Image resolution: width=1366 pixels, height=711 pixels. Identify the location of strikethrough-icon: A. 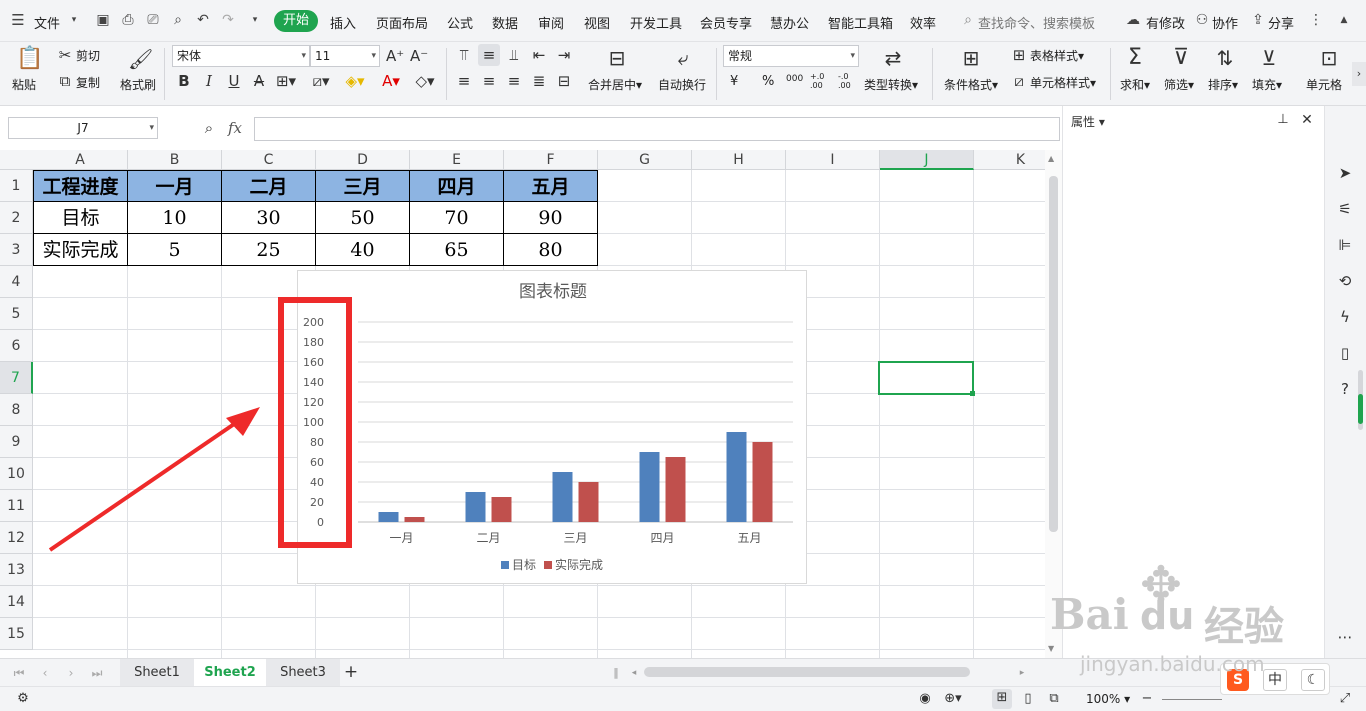
(259, 81).